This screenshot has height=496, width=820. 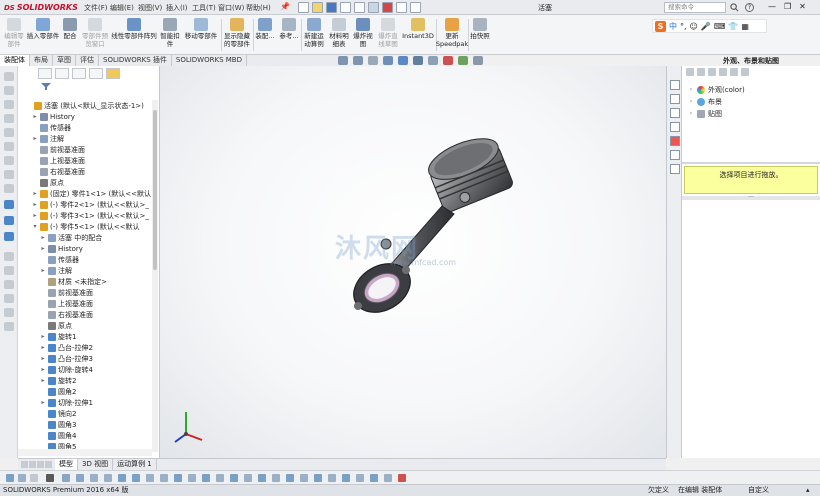 What do you see at coordinates (331, 7) in the screenshot?
I see `save-icon` at bounding box center [331, 7].